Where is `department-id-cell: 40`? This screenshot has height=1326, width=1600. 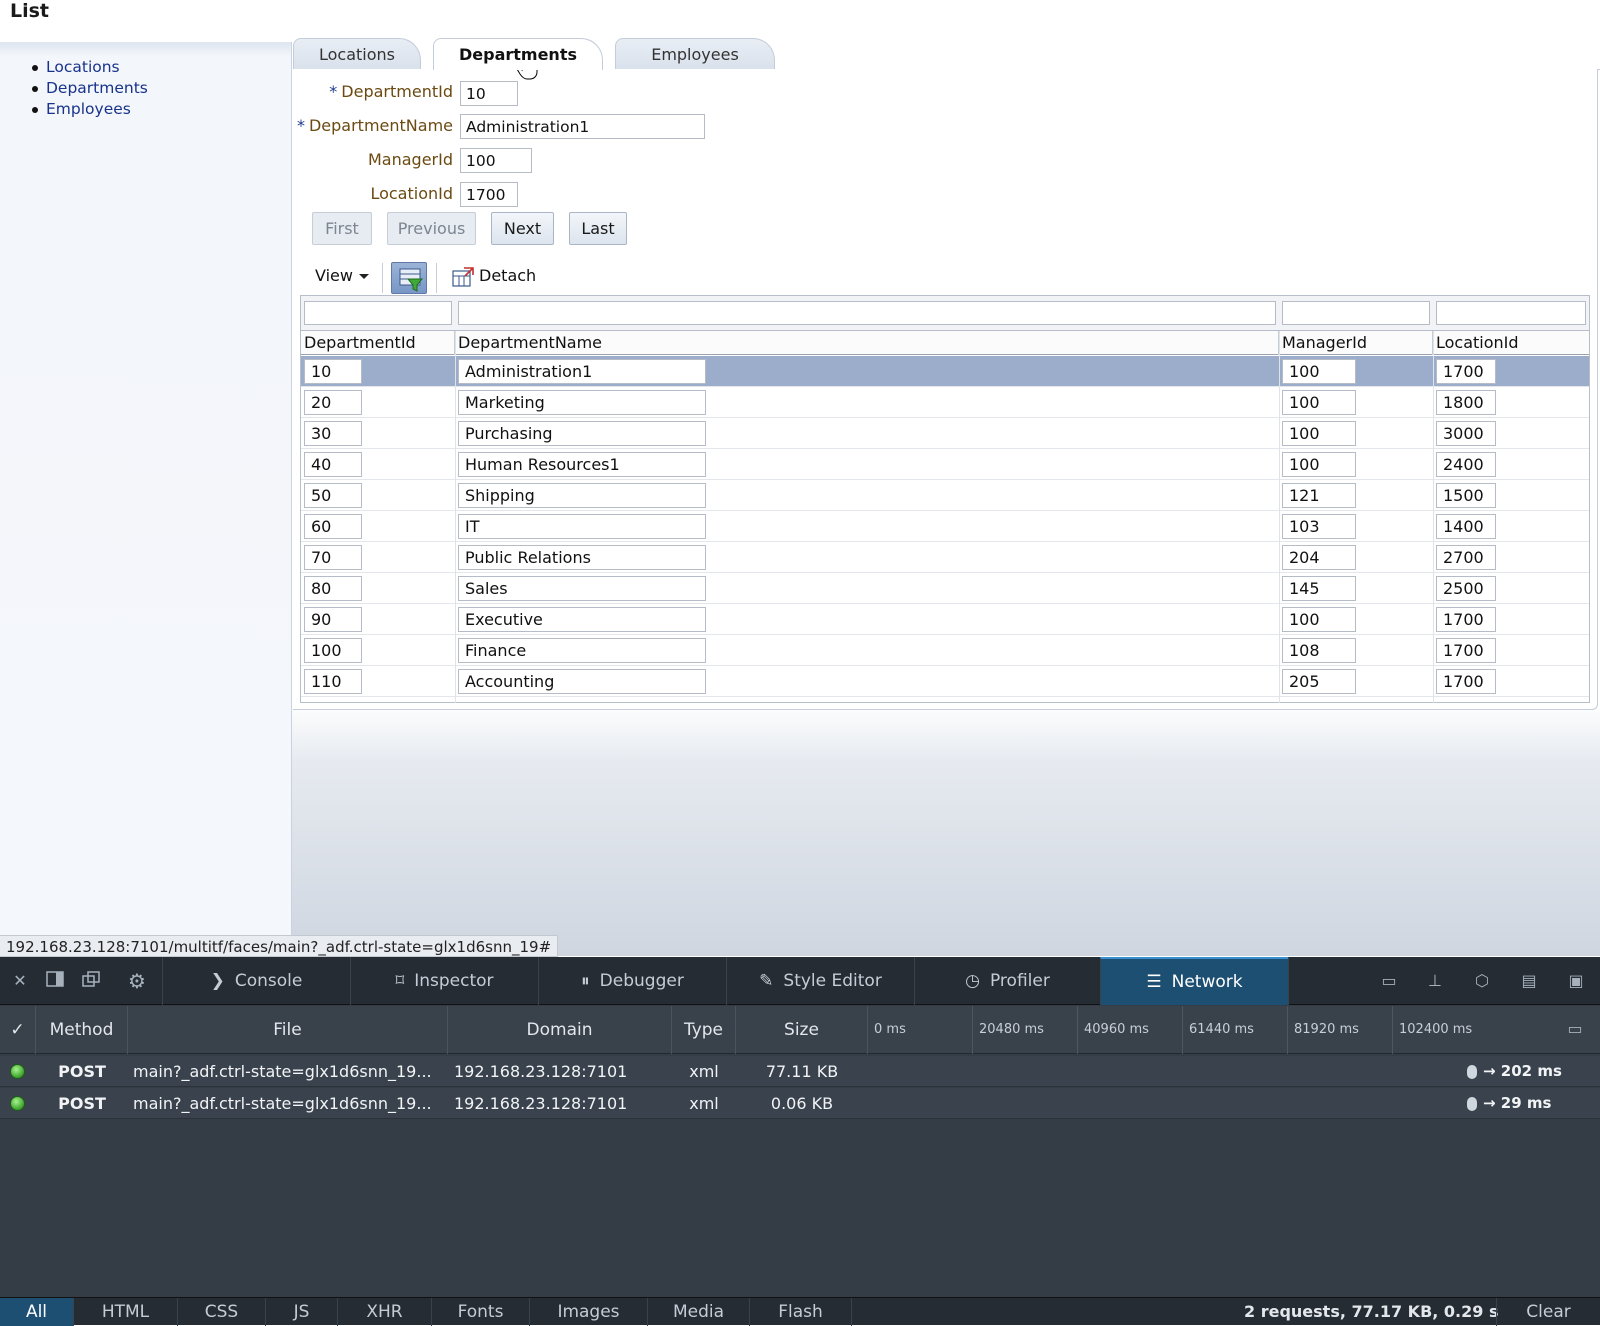
department-id-cell: 40 is located at coordinates (333, 464).